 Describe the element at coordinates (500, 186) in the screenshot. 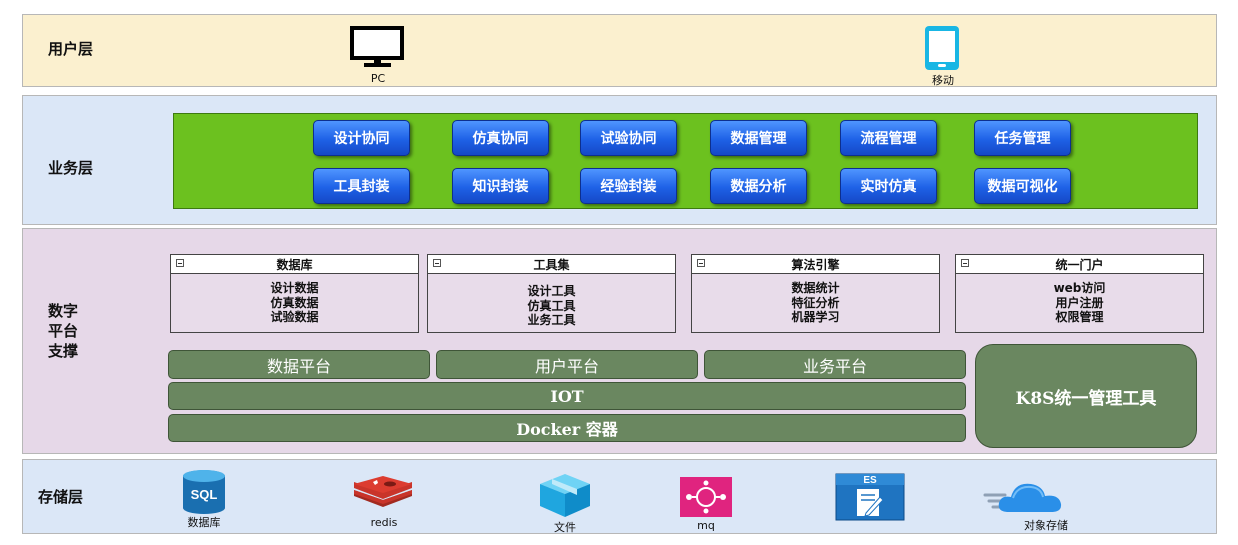

I see `business-button: 知识封装` at that location.